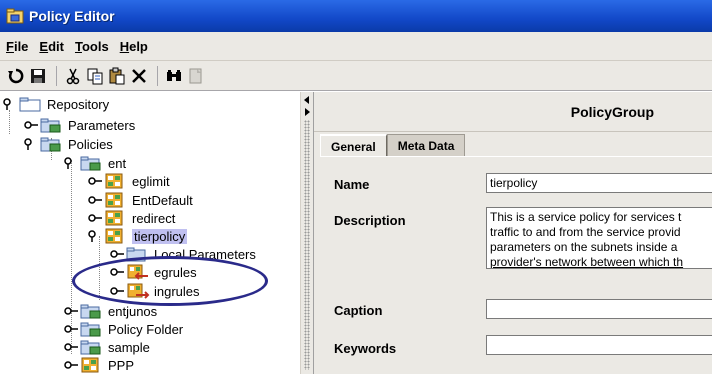 The image size is (712, 374). I want to click on tab-bar: General Meta Data, so click(393, 145).